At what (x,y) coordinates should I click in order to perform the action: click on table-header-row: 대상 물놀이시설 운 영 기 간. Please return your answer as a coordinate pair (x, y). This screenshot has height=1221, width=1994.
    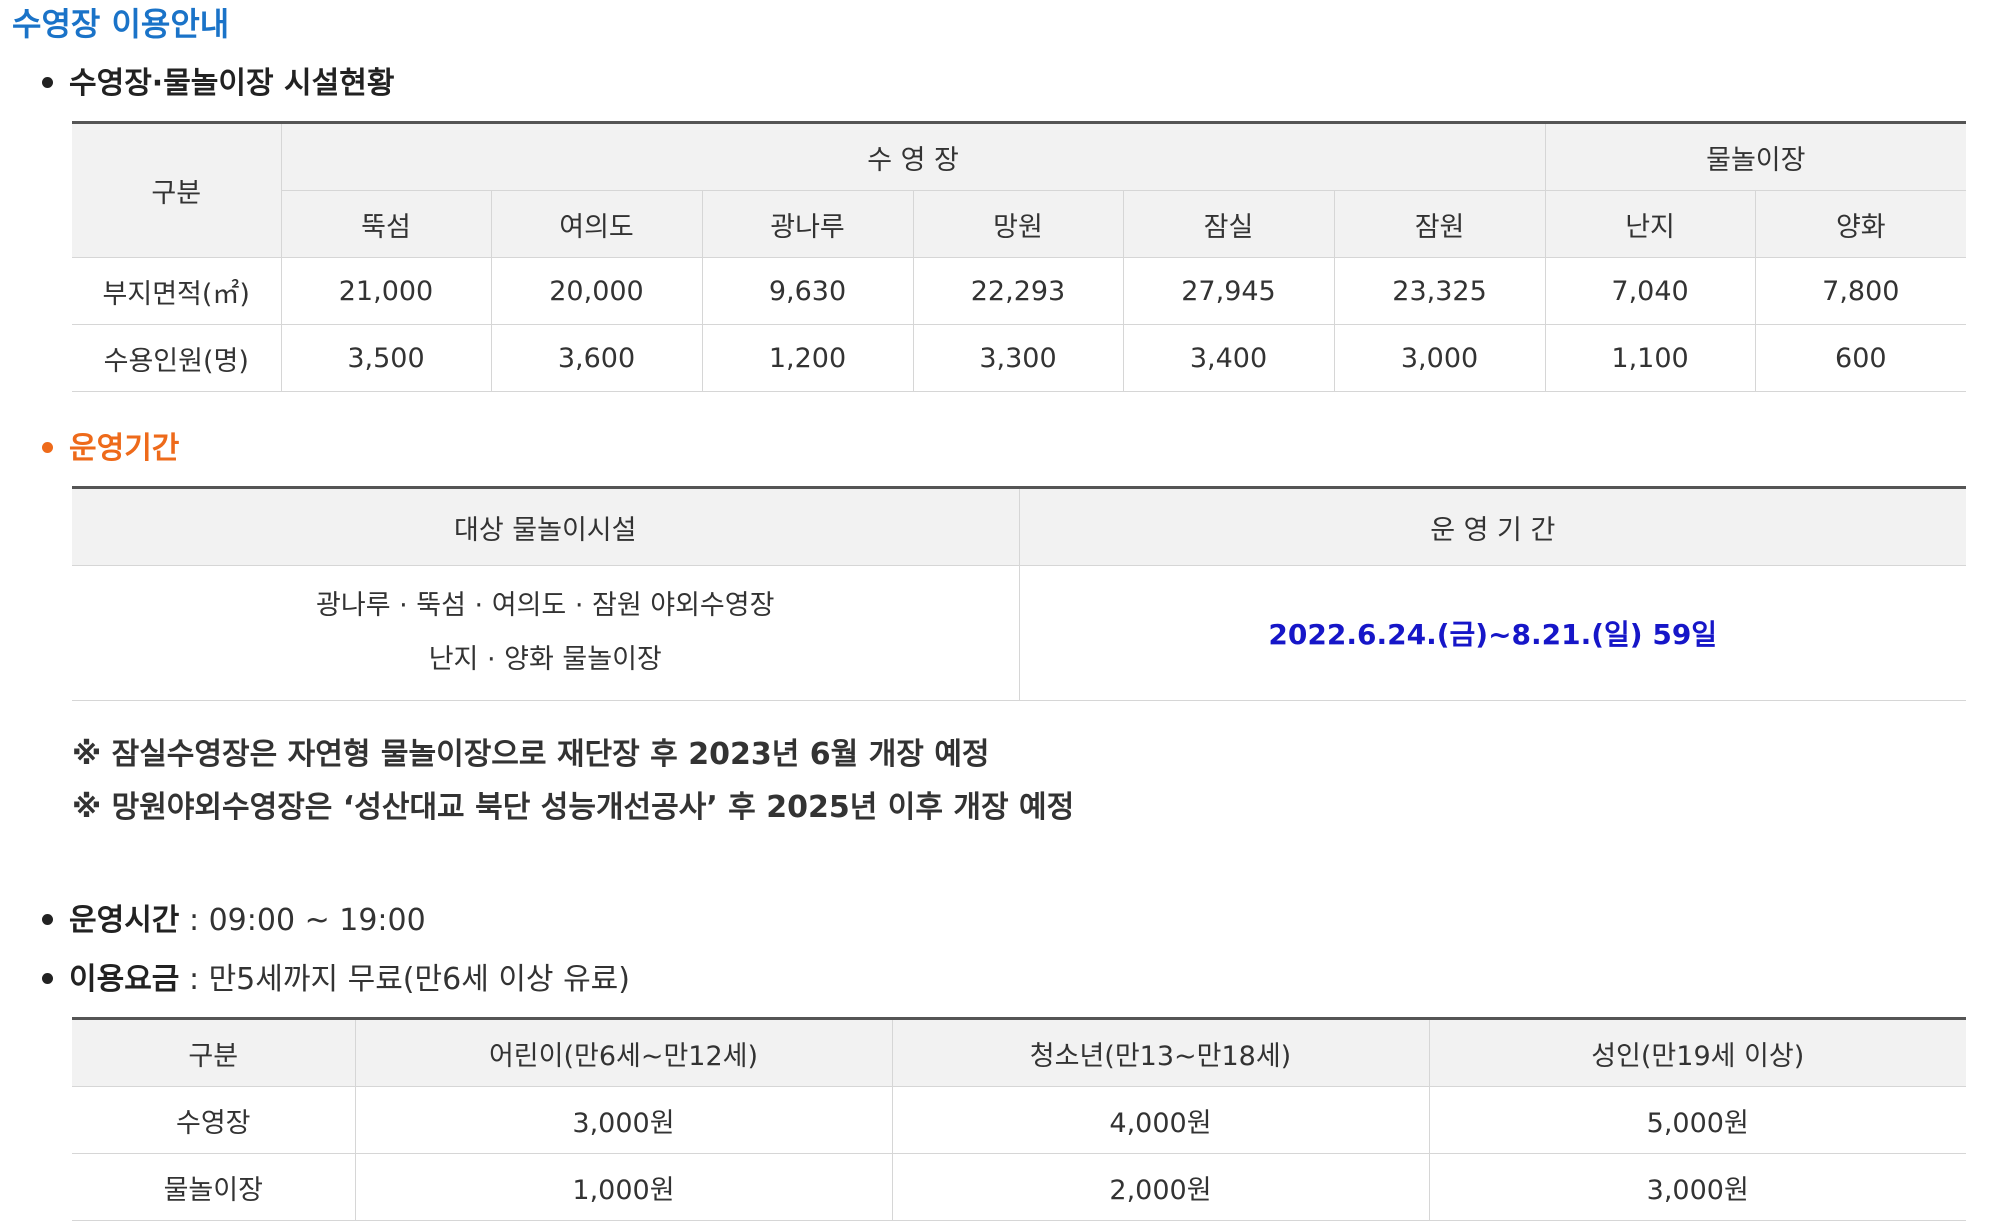
    Looking at the image, I should click on (1019, 526).